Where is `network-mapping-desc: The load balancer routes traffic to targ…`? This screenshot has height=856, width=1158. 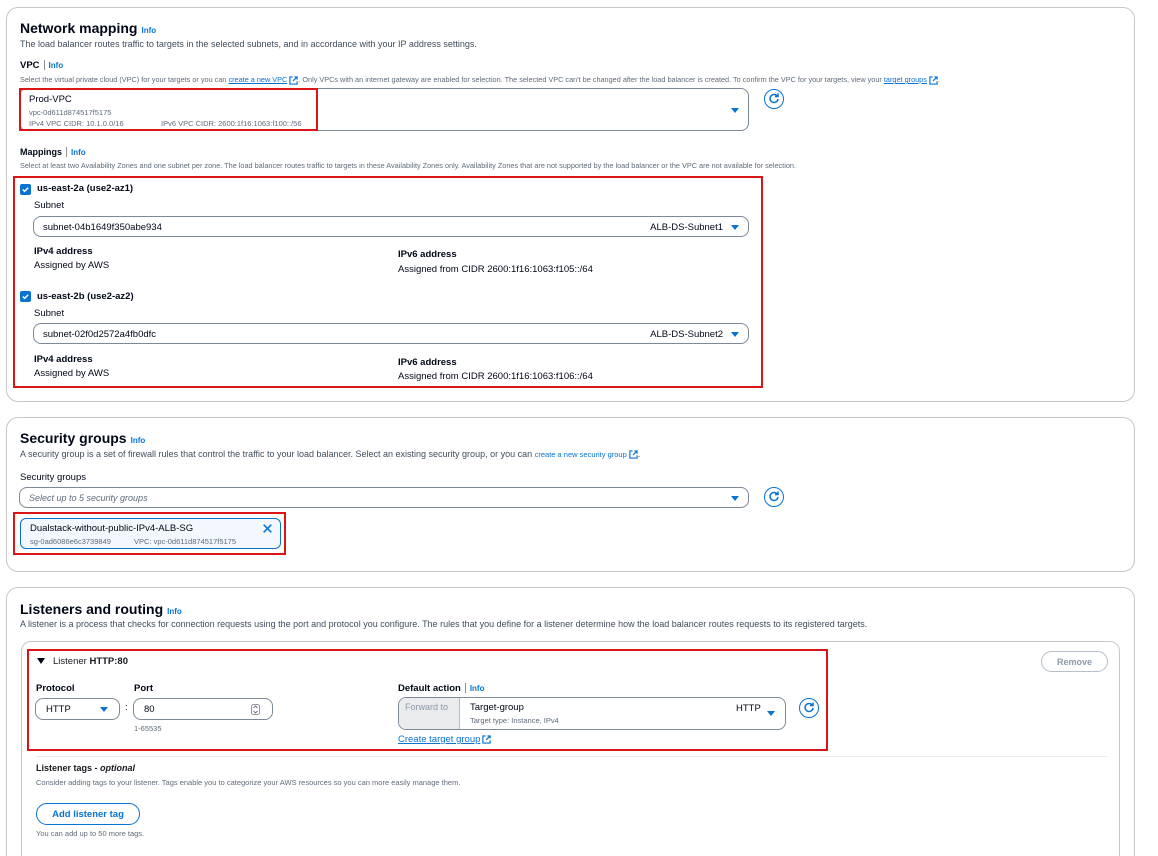 network-mapping-desc: The load balancer routes traffic to targ… is located at coordinates (248, 44).